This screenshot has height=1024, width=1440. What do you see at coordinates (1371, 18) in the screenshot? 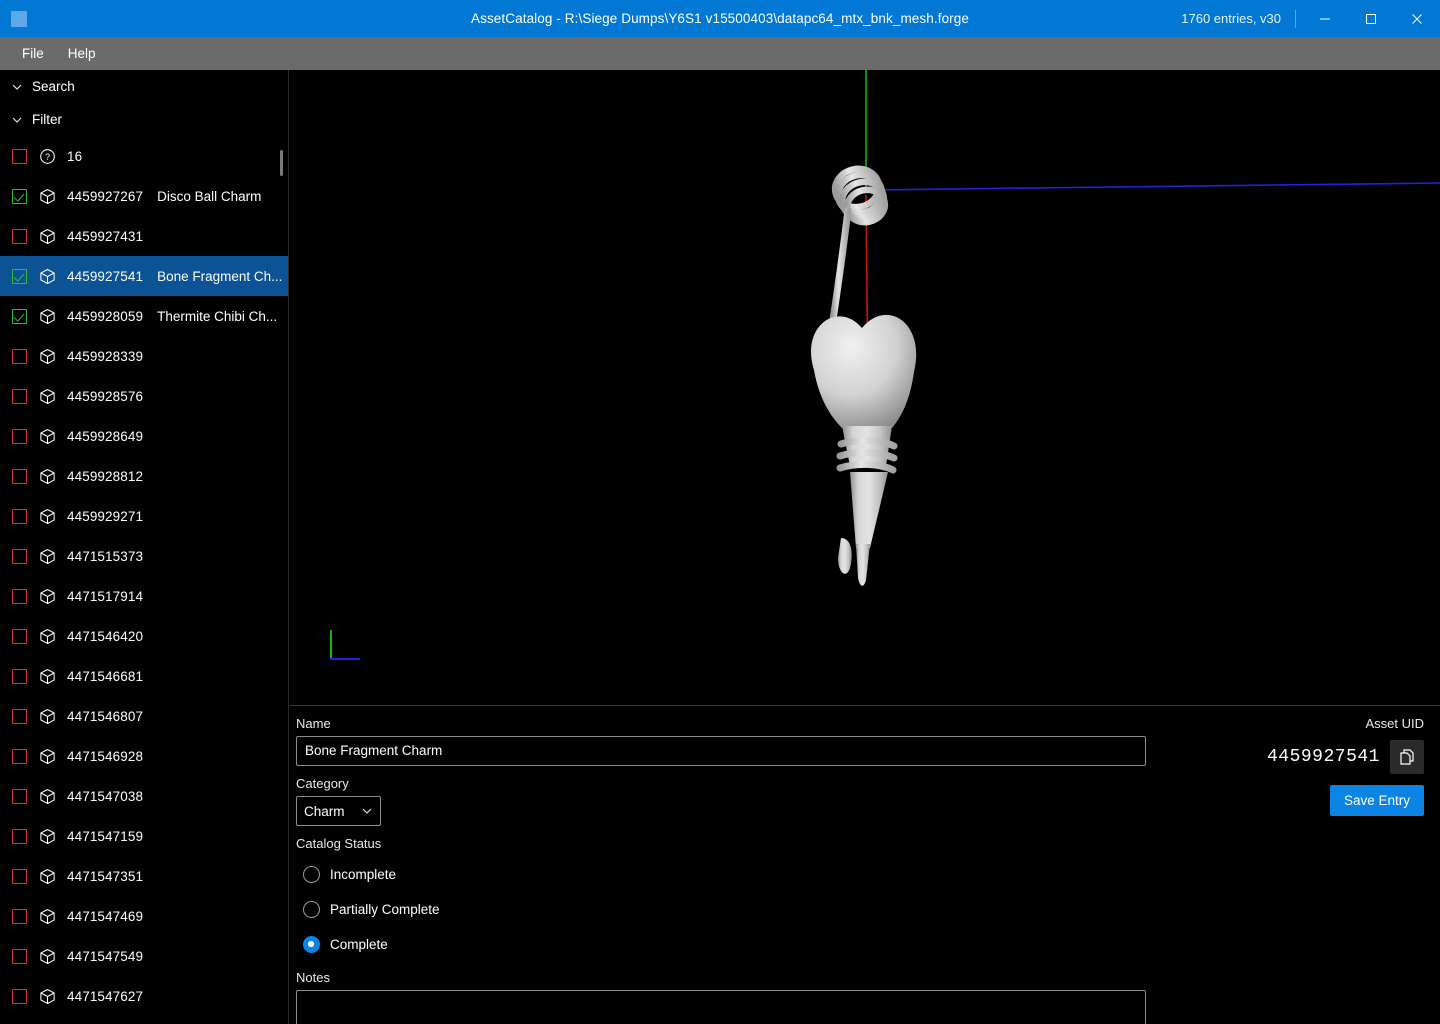
I see `maximize-icon` at bounding box center [1371, 18].